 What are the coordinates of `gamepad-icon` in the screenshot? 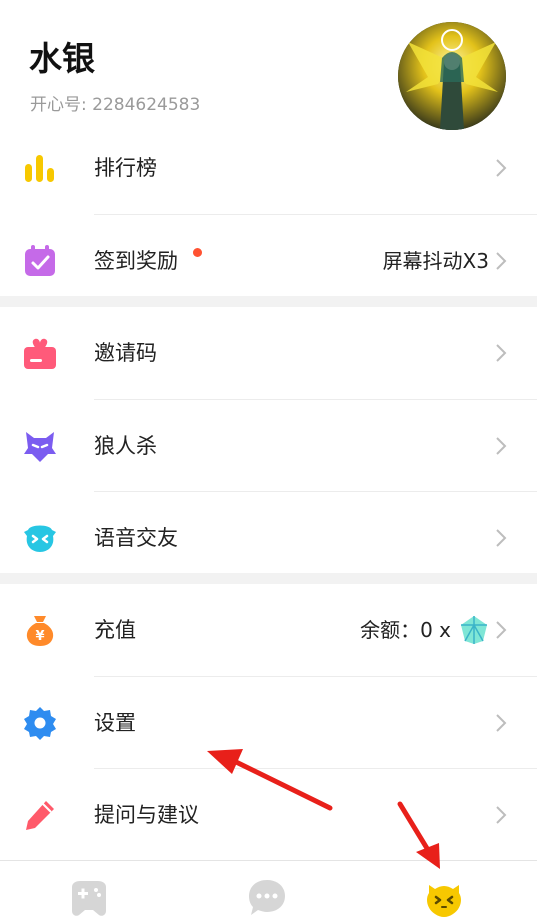 It's located at (89, 898).